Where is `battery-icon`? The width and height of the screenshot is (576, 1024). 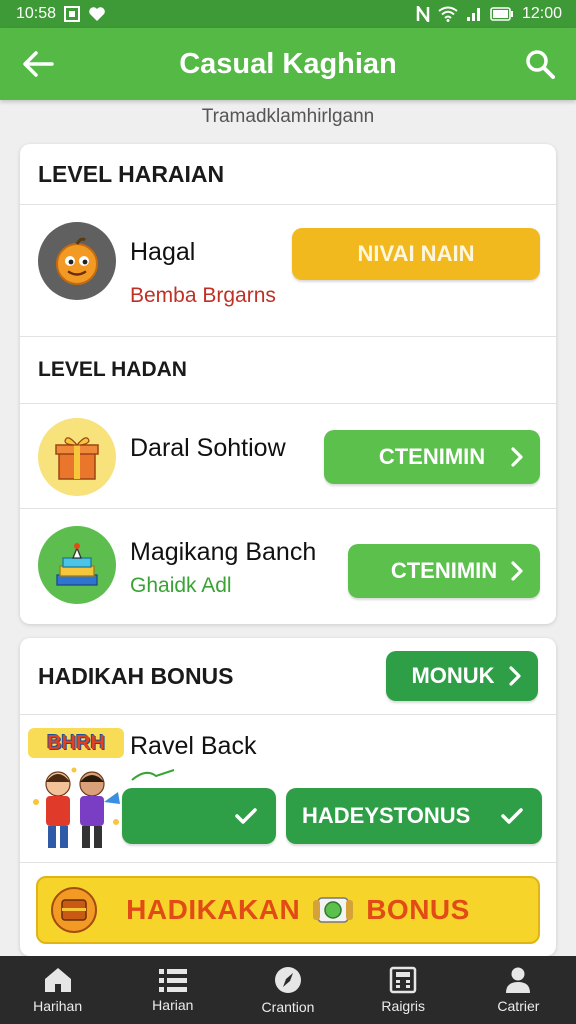 battery-icon is located at coordinates (502, 14).